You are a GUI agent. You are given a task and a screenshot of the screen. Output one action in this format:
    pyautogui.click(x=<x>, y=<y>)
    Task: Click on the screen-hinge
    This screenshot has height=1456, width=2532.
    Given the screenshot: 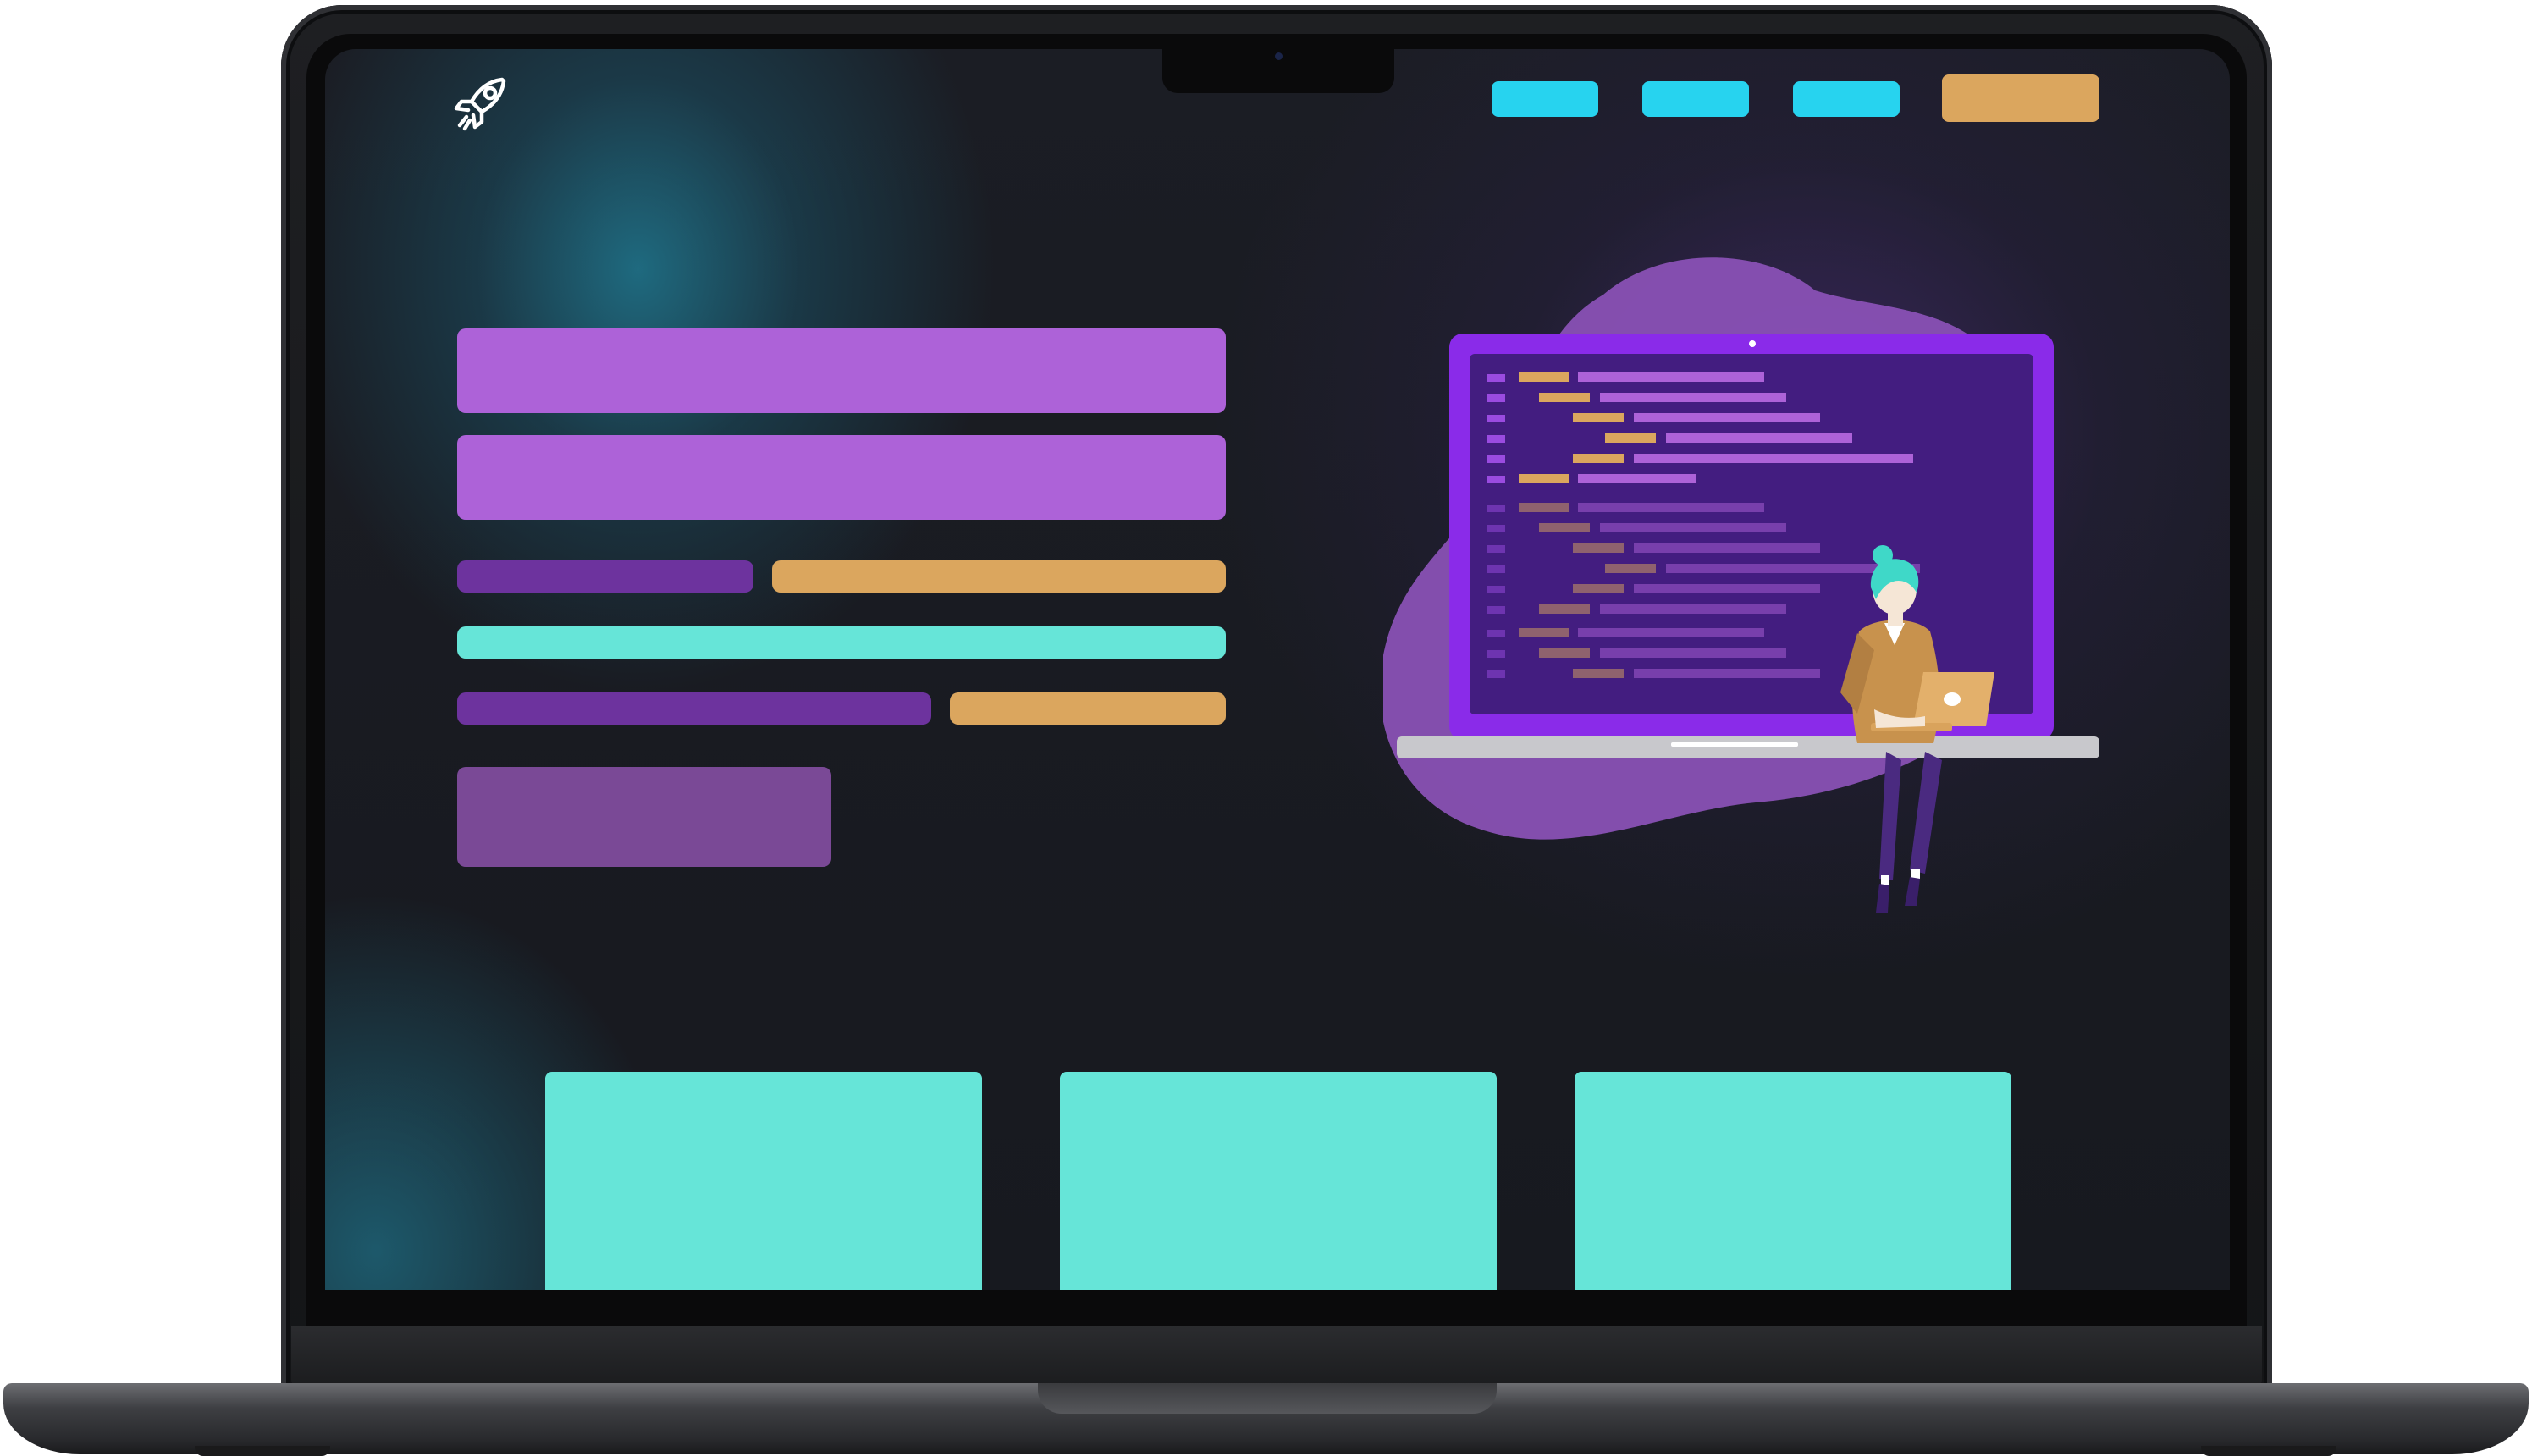 What is the action you would take?
    pyautogui.click(x=1276, y=1356)
    